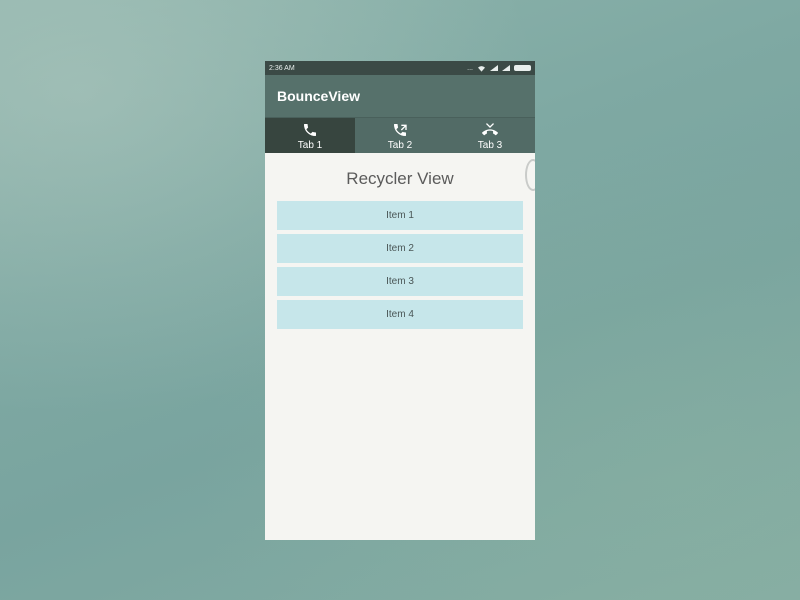  Describe the element at coordinates (400, 145) in the screenshot. I see `tab-2-label: Tab 2` at that location.